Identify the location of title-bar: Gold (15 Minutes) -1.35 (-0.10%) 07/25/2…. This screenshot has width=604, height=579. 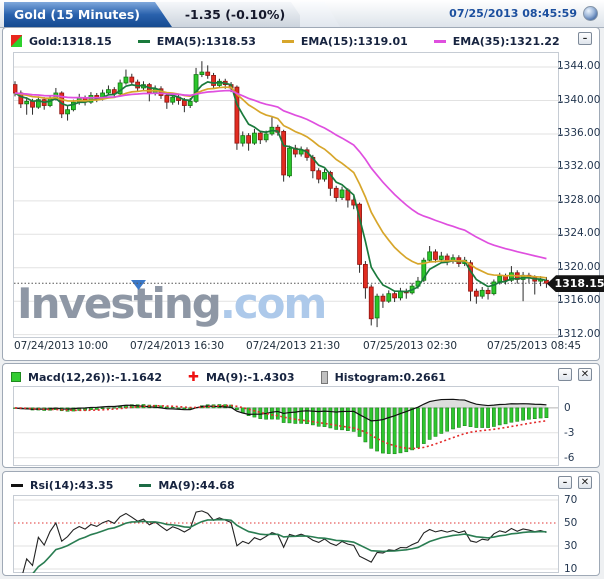
(302, 14).